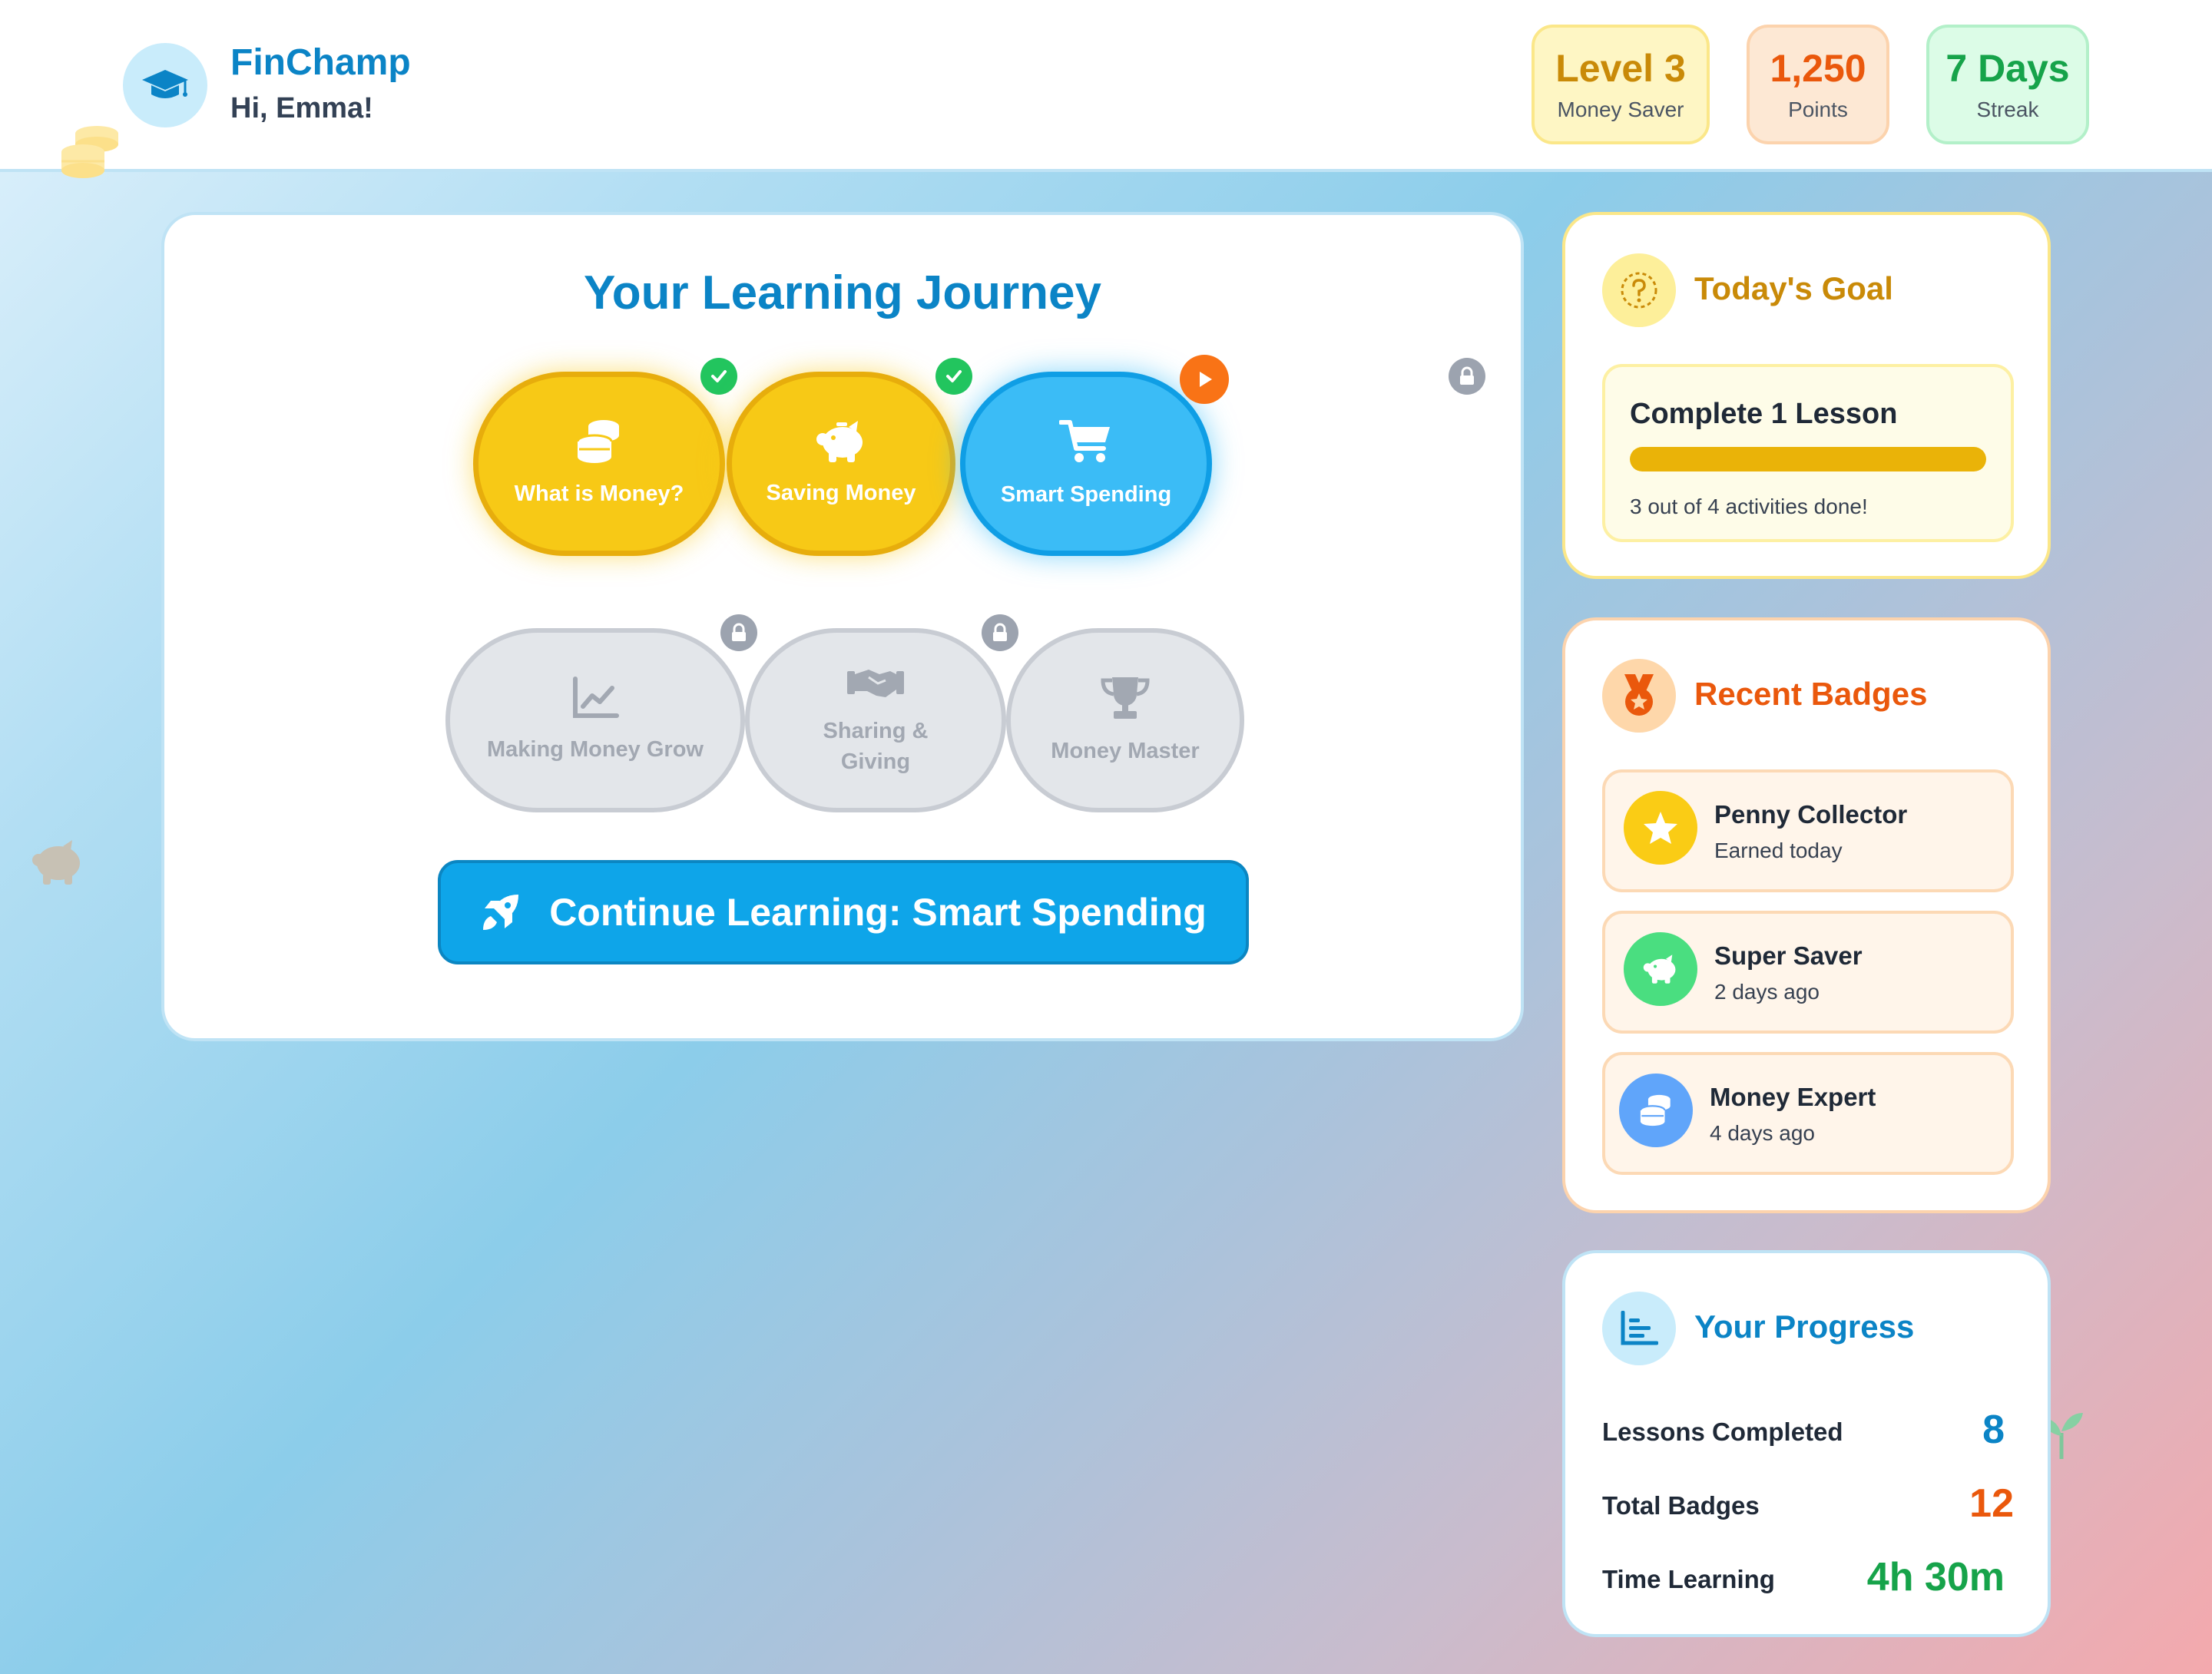 The width and height of the screenshot is (2212, 1674). Describe the element at coordinates (2008, 68) in the screenshot. I see `streak-value: 7 Days` at that location.